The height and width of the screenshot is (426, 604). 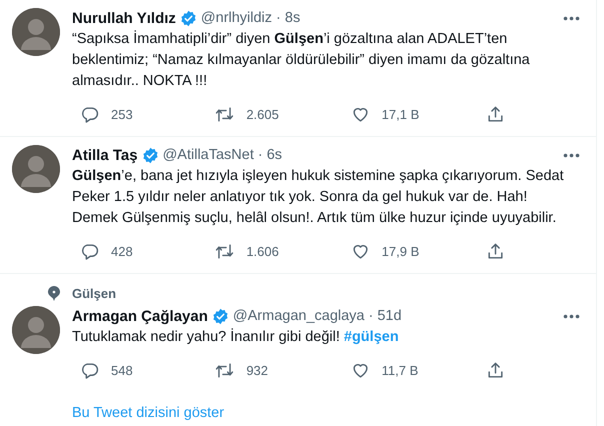 I want to click on retweet-count: 1.606, so click(x=262, y=251).